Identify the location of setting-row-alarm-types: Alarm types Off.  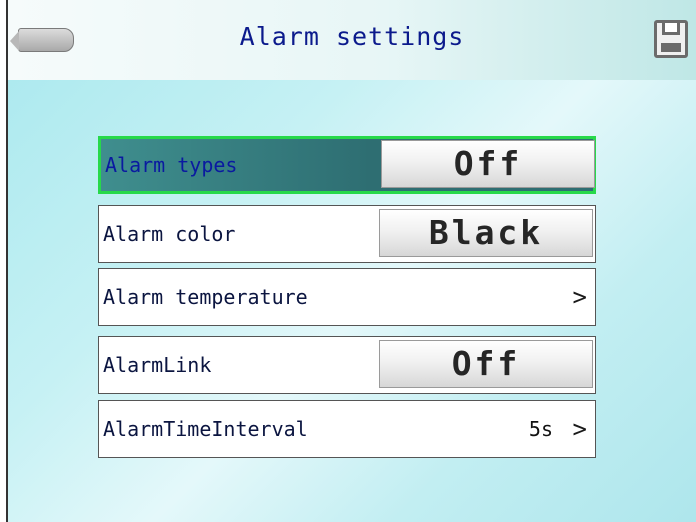
(347, 165).